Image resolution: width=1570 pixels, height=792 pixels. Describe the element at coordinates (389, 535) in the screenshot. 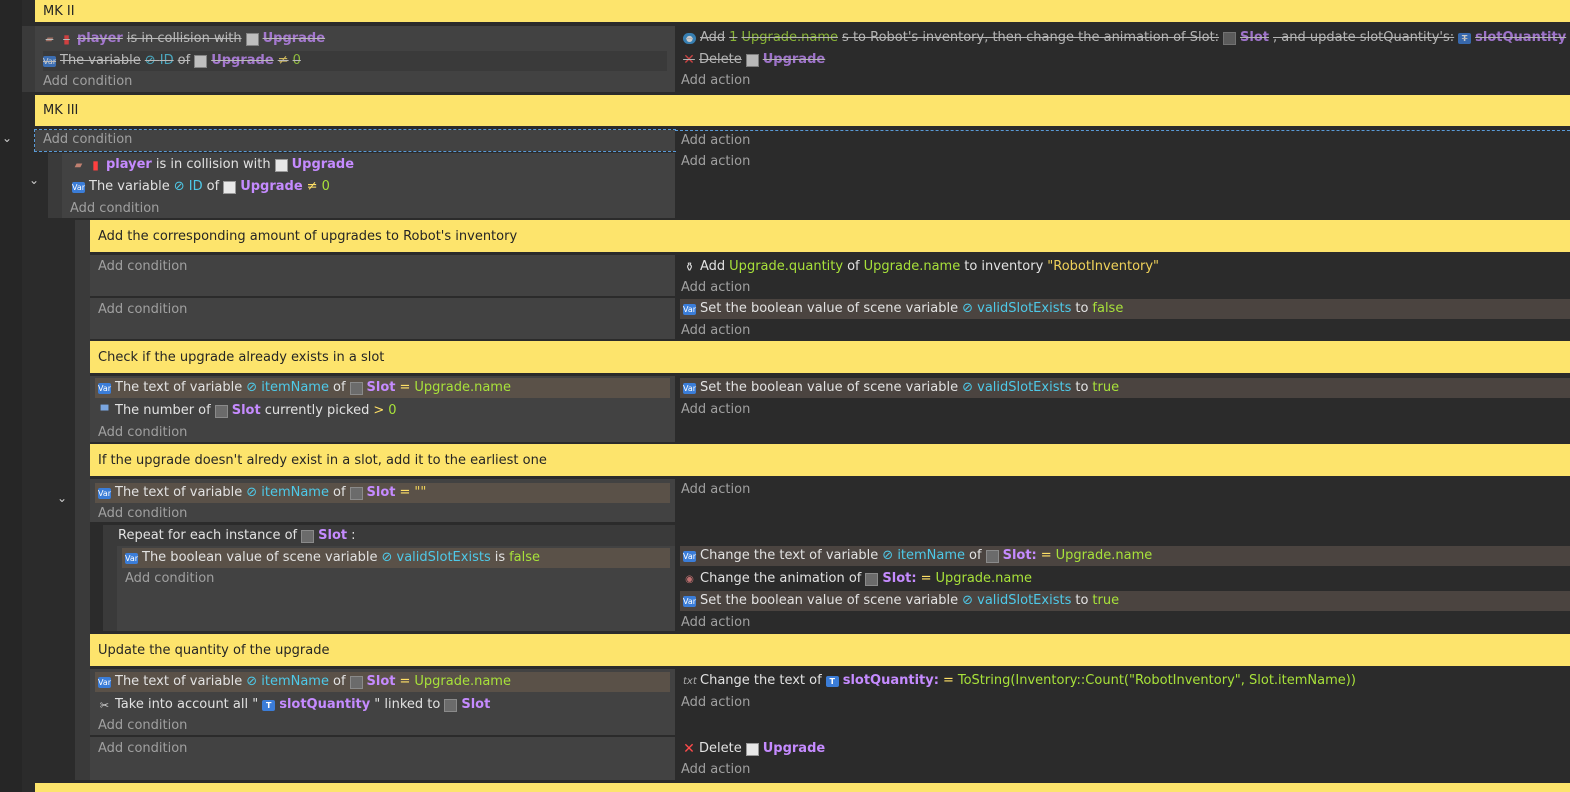

I see `repeat-header: Repeat for each instance of Slot:` at that location.